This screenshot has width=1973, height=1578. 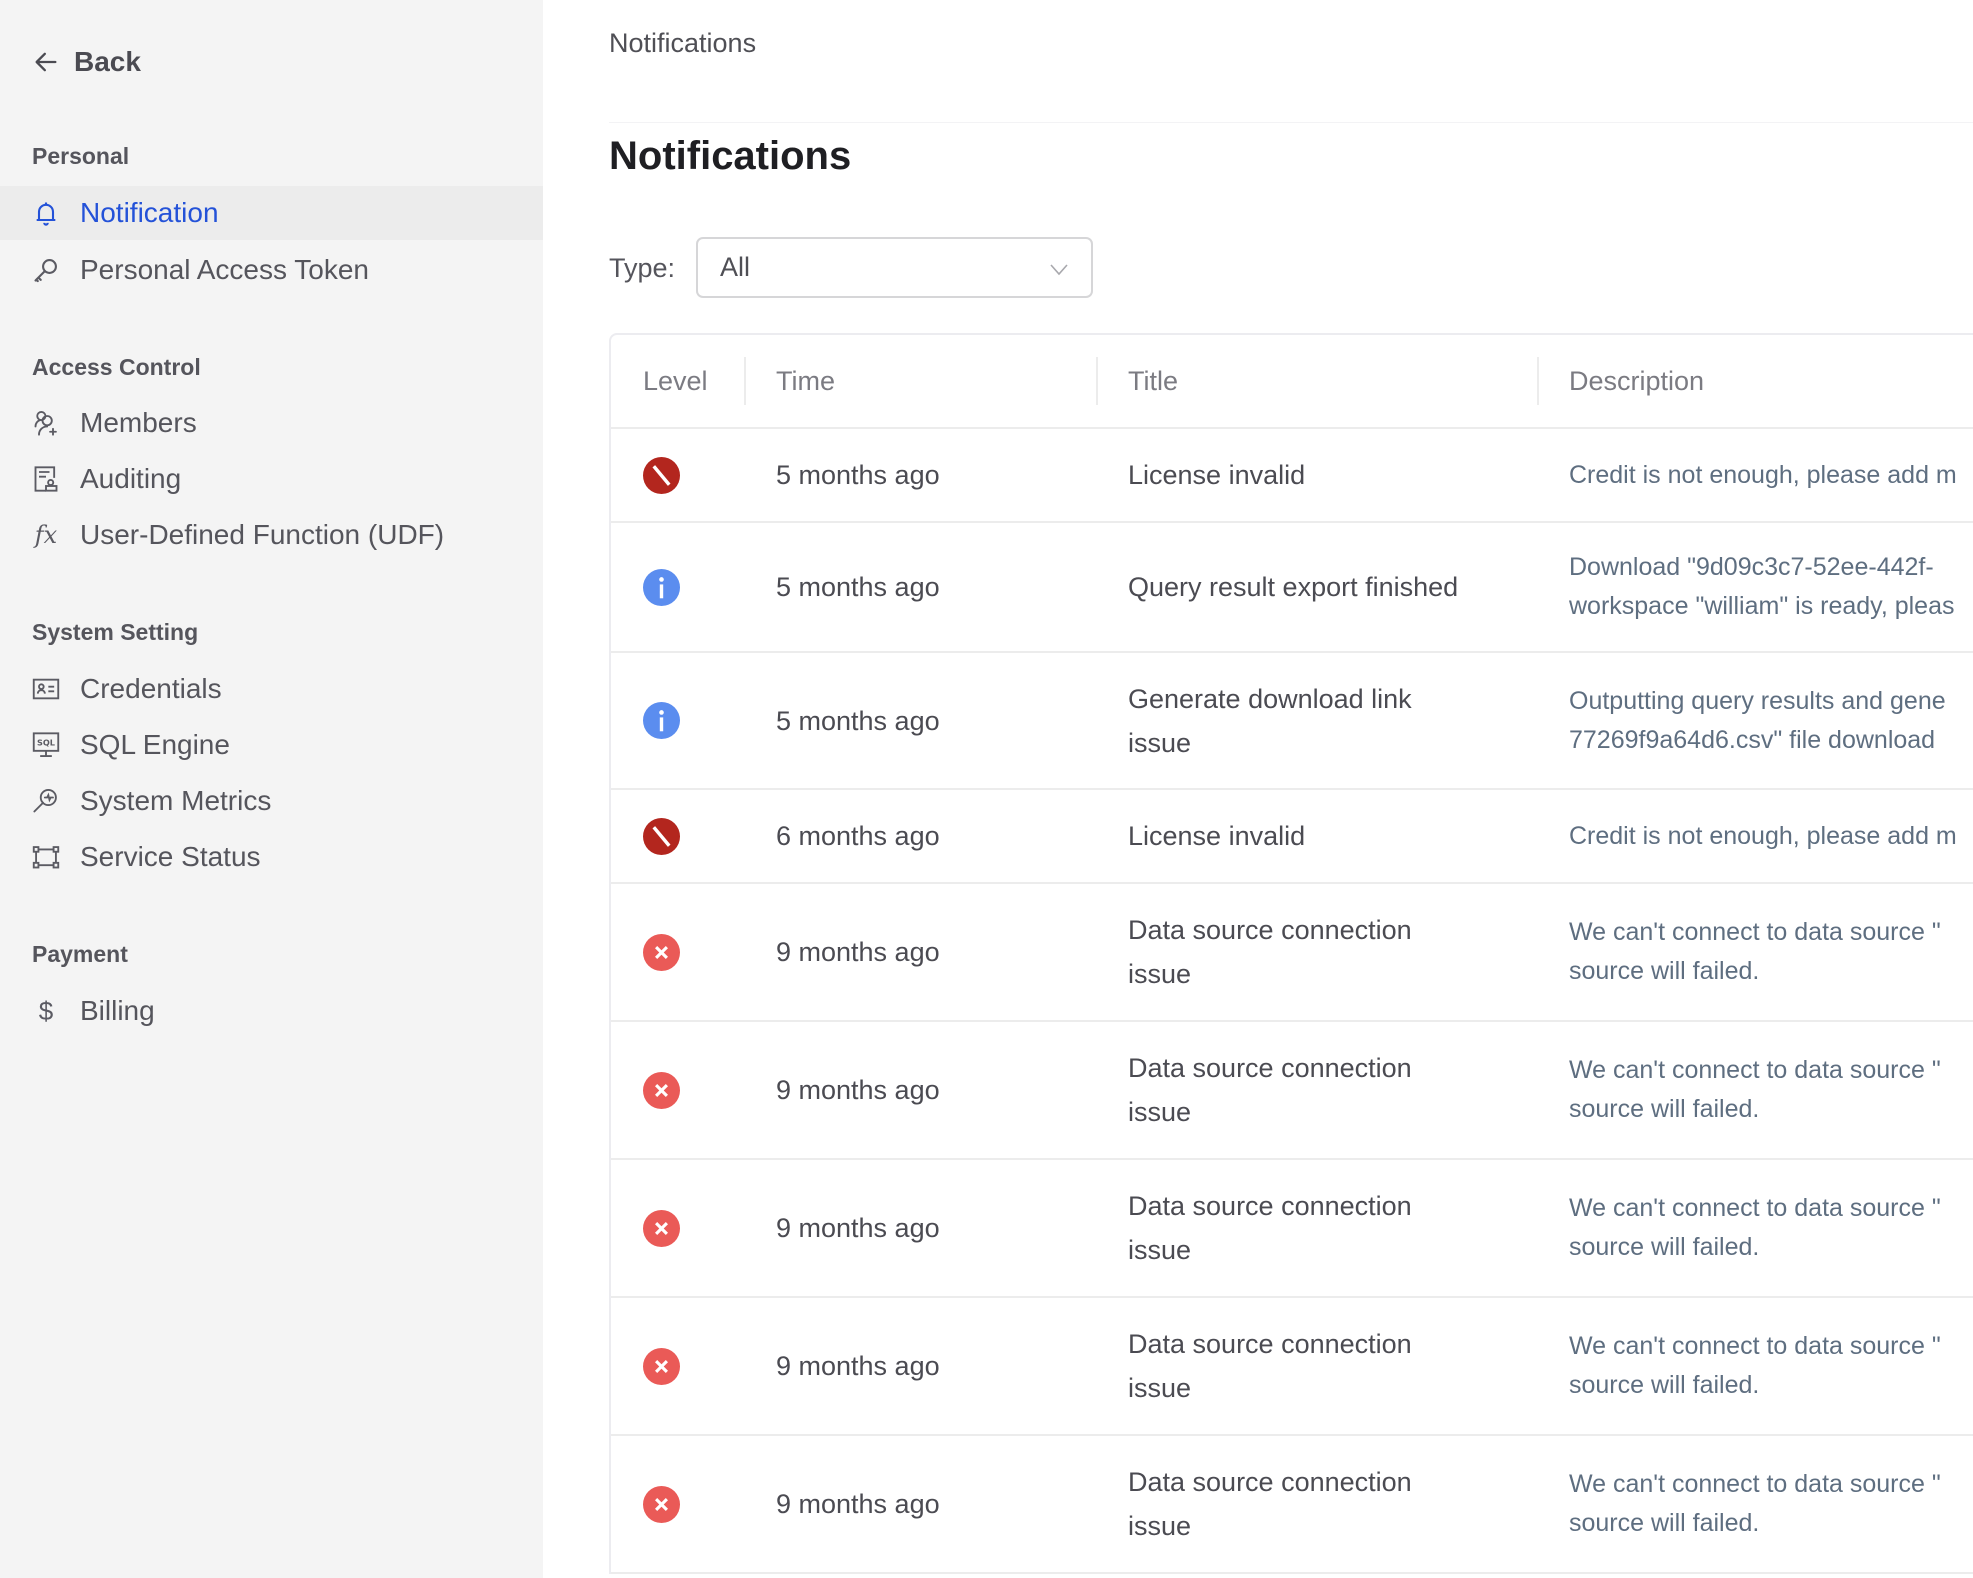 I want to click on back-button: Back, so click(x=86, y=62).